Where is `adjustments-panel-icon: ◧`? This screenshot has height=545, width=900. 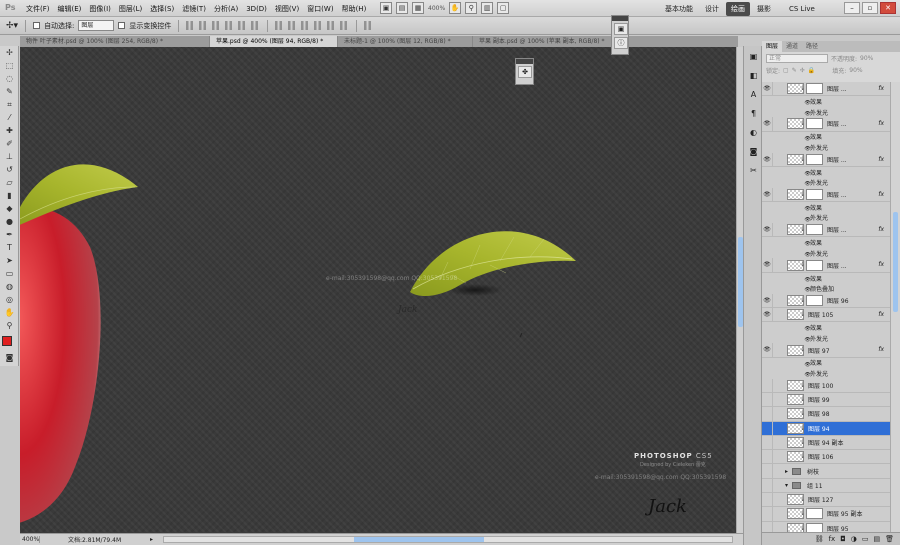
adjustments-panel-icon: ◧ is located at coordinates (753, 75).